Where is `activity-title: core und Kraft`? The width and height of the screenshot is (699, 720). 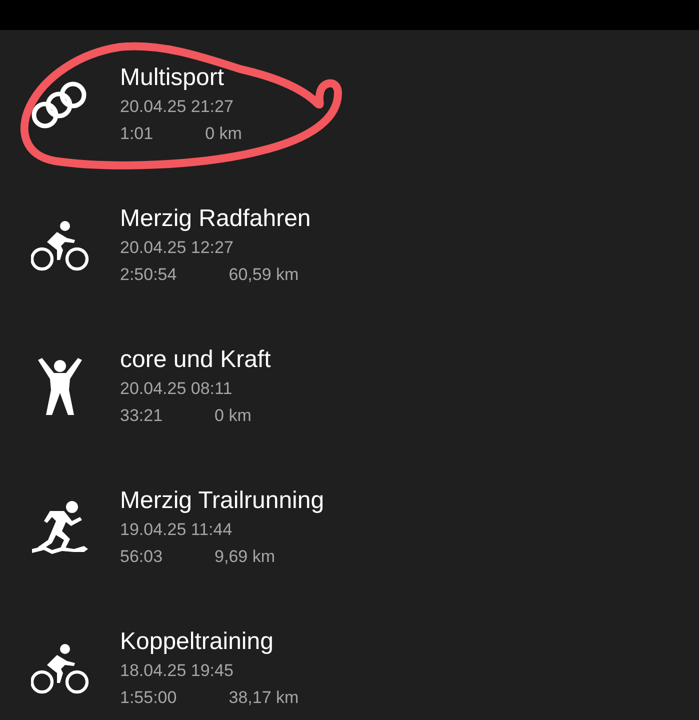
activity-title: core und Kraft is located at coordinates (195, 359).